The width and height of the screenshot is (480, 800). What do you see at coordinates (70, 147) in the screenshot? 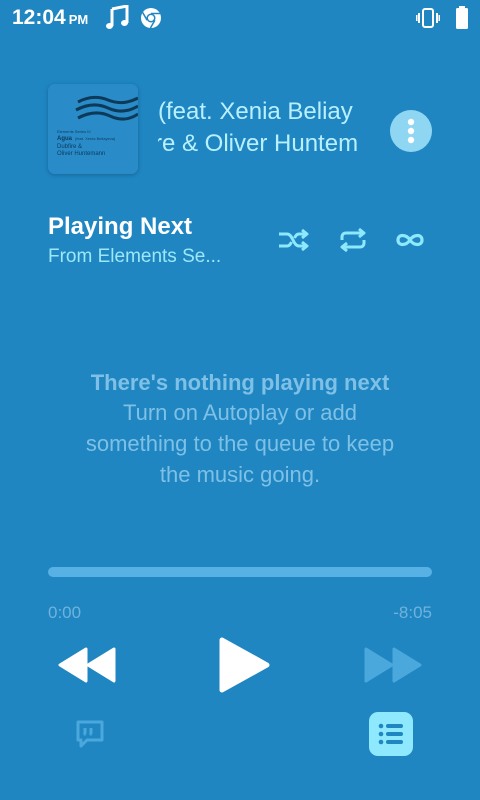
I see `album-art-artist-line1: Dubfire &` at bounding box center [70, 147].